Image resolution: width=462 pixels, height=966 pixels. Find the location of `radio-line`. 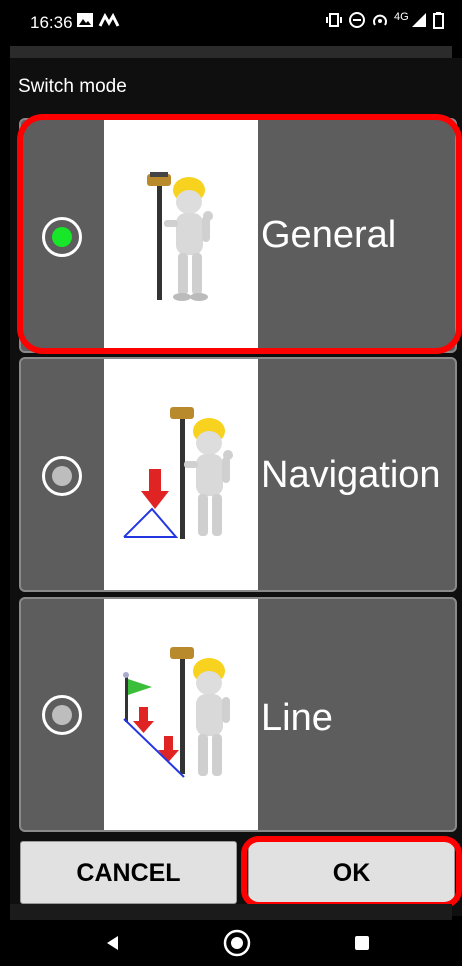

radio-line is located at coordinates (62, 715).